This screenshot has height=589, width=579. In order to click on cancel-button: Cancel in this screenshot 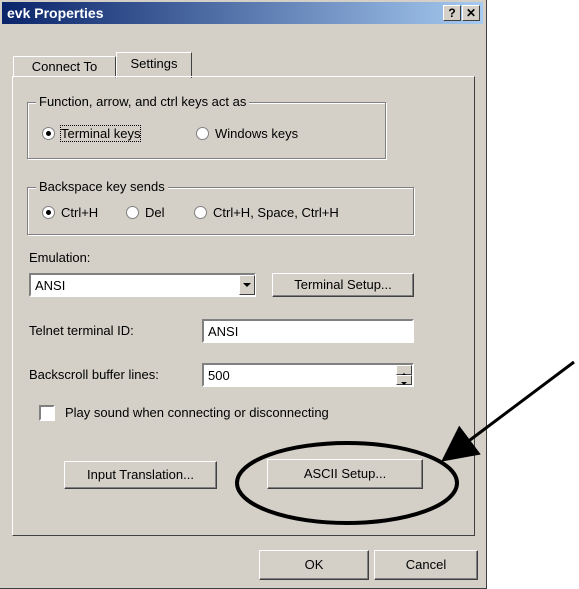, I will do `click(426, 565)`.